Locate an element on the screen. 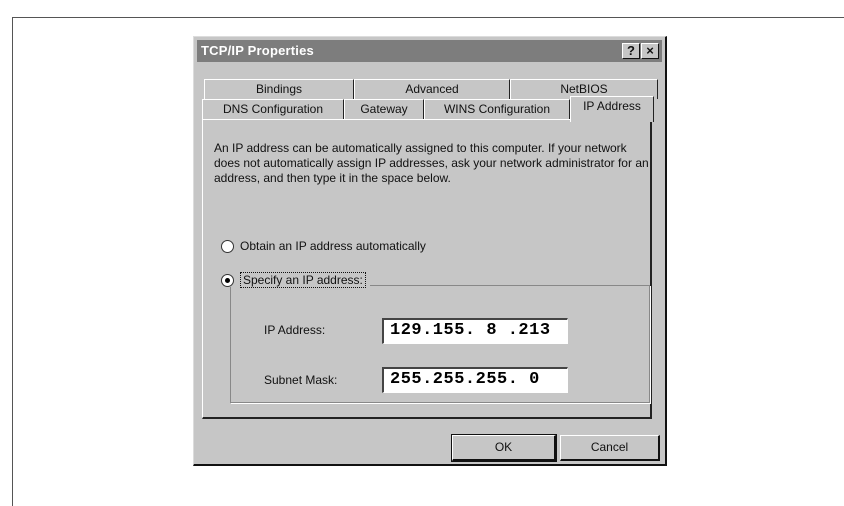 Image resolution: width=844 pixels, height=506 pixels. subnet-mask-field: 255.255.255. 0 is located at coordinates (475, 380).